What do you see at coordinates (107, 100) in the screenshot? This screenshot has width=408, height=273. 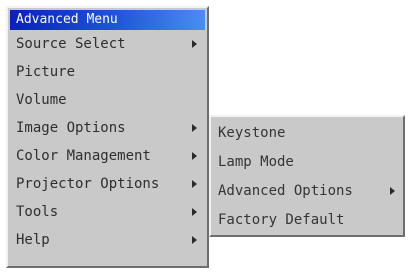 I see `menu-item-volume: Volume` at bounding box center [107, 100].